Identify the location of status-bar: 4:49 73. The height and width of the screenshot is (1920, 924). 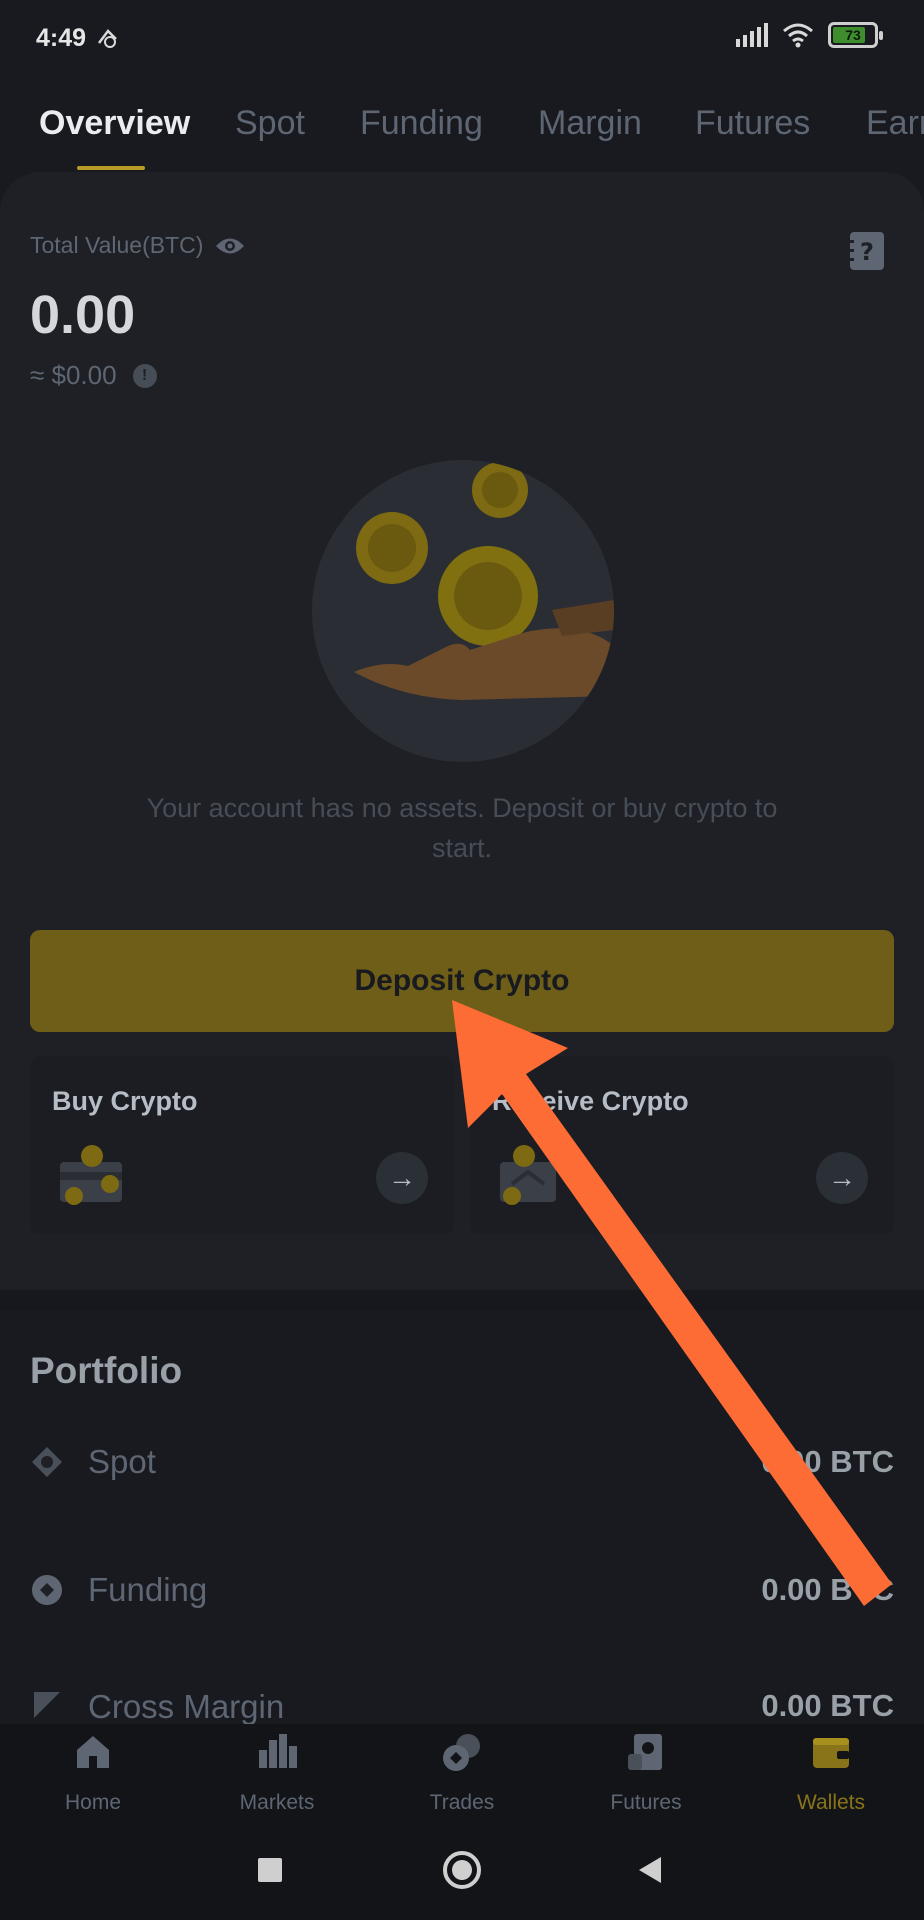
(462, 38).